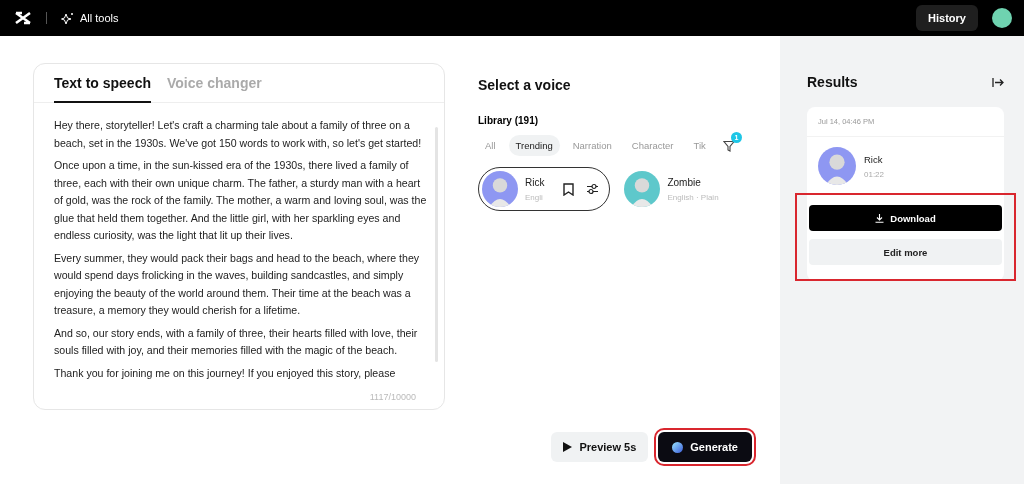 The width and height of the screenshot is (1024, 484). I want to click on history-button: History, so click(947, 18).